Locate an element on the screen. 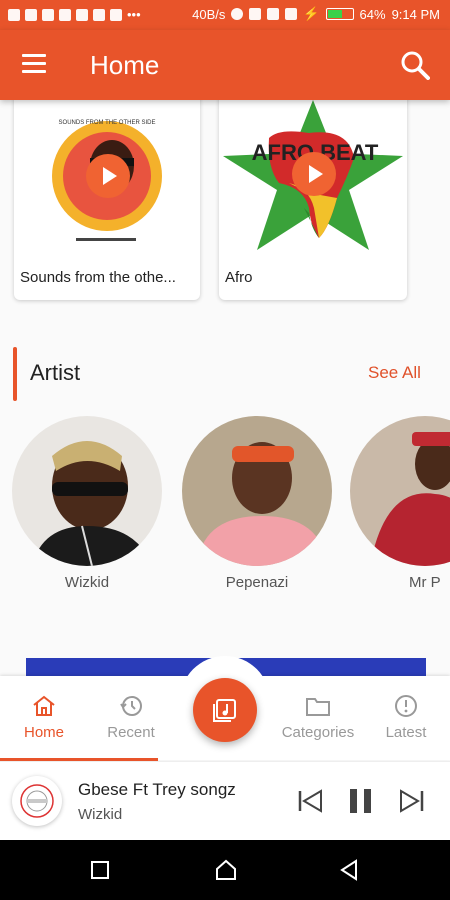 This screenshot has height=900, width=450. nav-label: Latest is located at coordinates (406, 732).